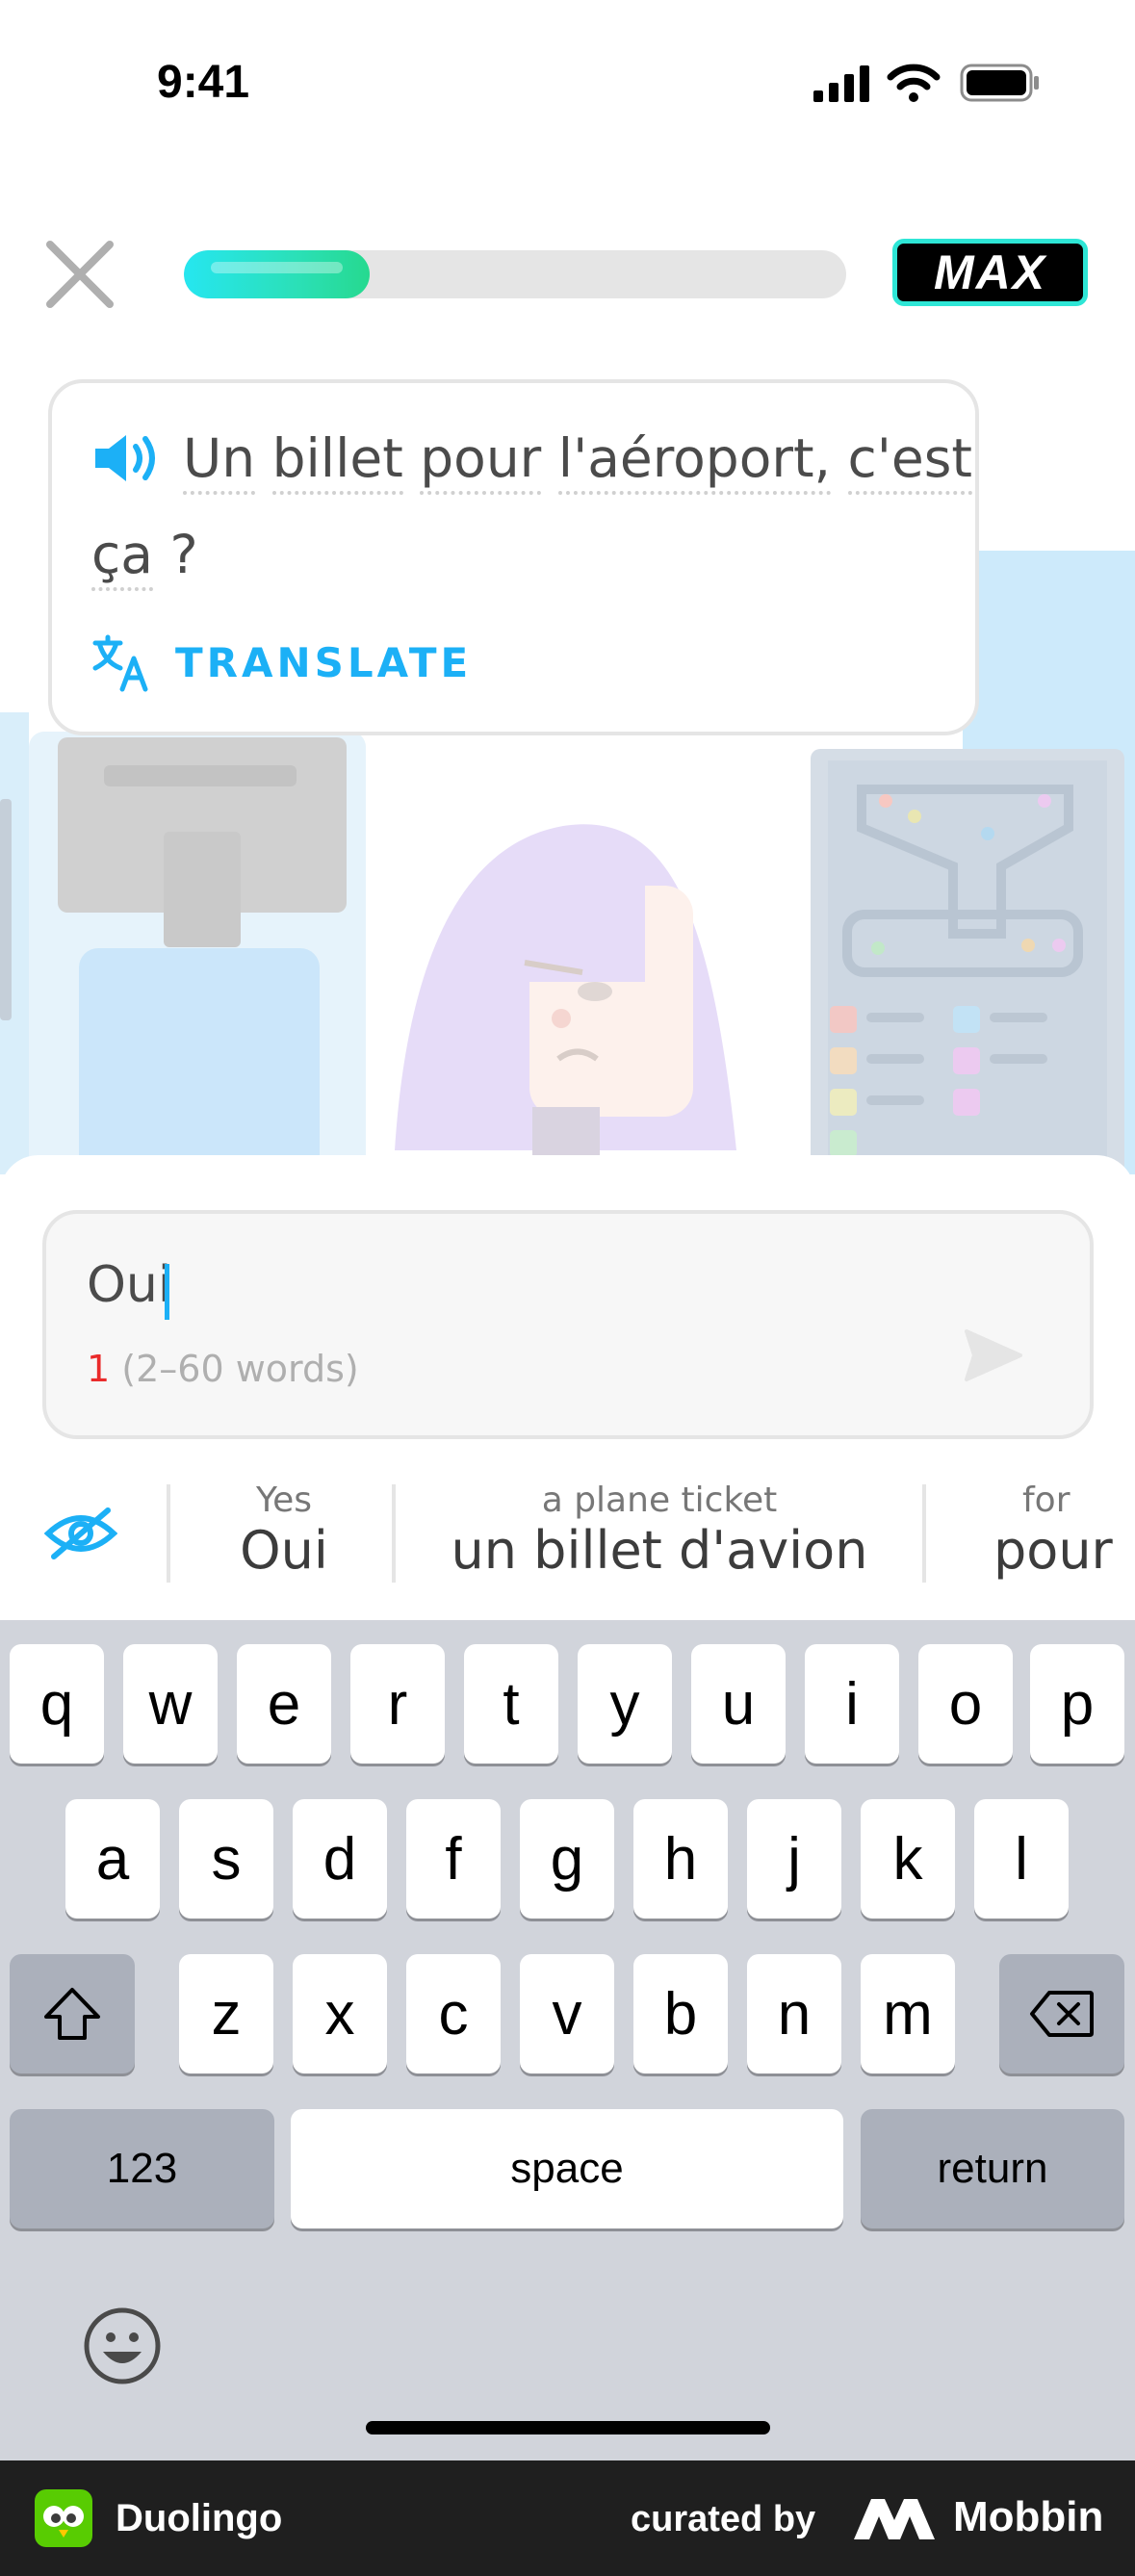 This screenshot has height=2576, width=1135. Describe the element at coordinates (57, 1704) in the screenshot. I see `key-q: q` at that location.